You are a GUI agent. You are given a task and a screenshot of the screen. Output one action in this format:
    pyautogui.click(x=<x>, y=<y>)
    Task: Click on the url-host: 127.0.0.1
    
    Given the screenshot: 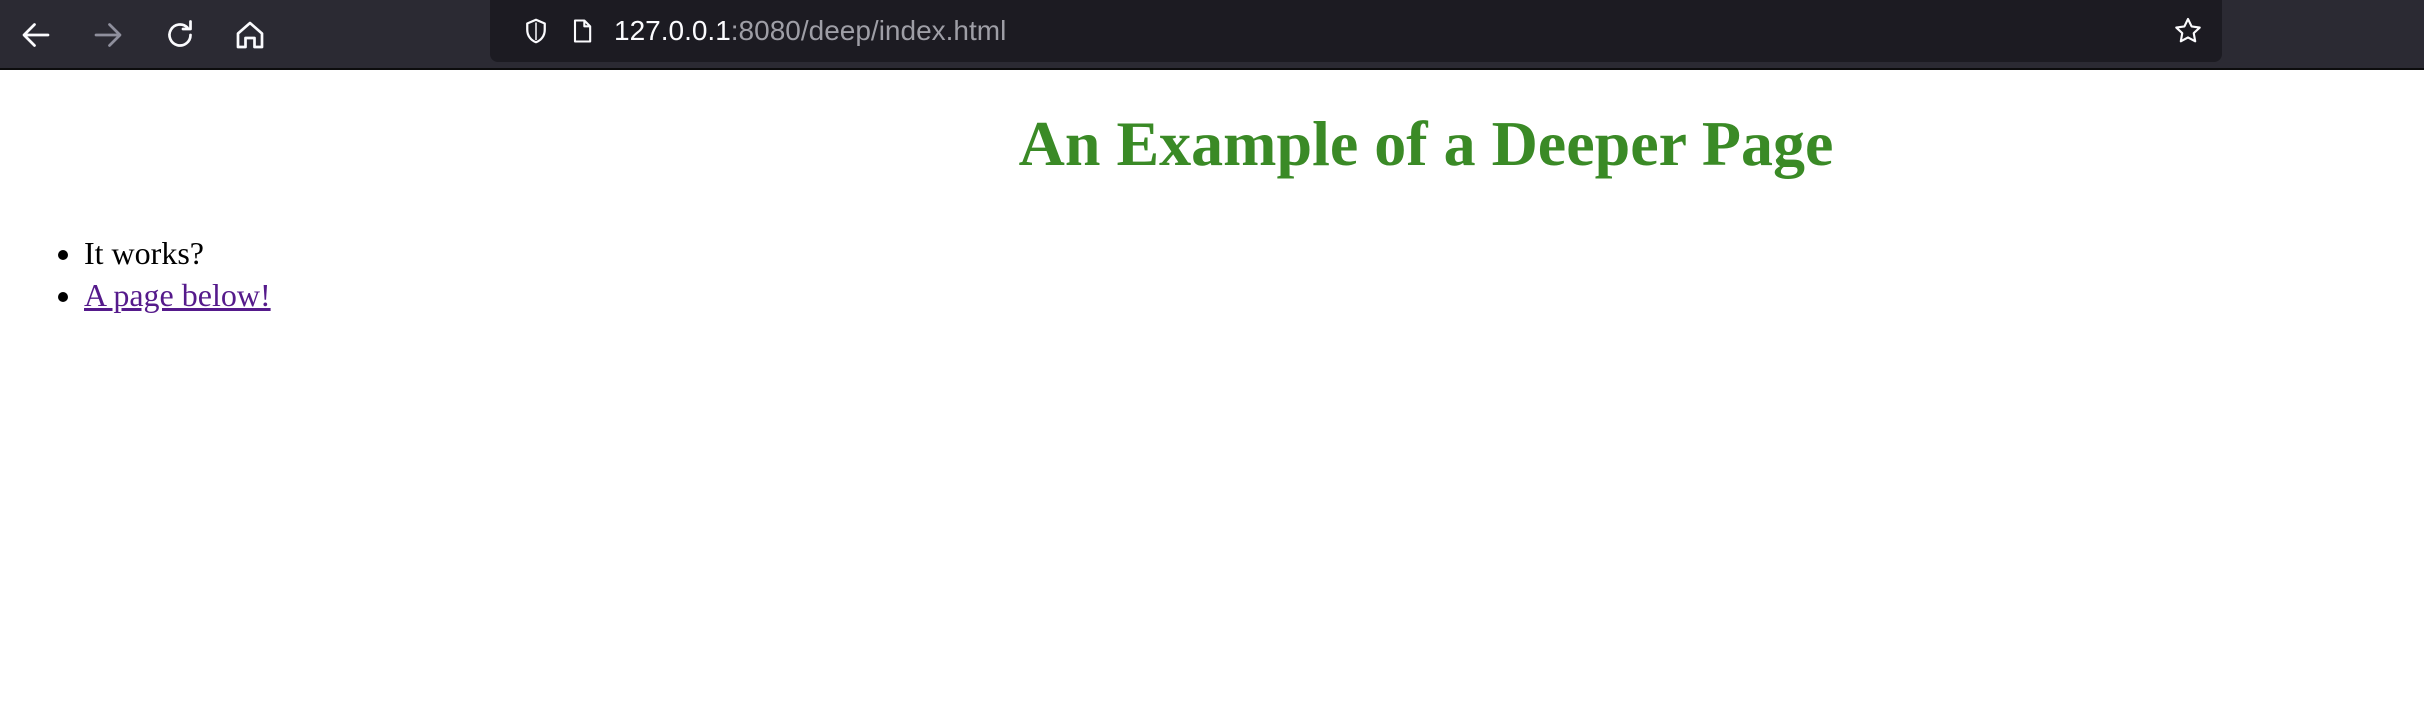 What is the action you would take?
    pyautogui.click(x=672, y=30)
    